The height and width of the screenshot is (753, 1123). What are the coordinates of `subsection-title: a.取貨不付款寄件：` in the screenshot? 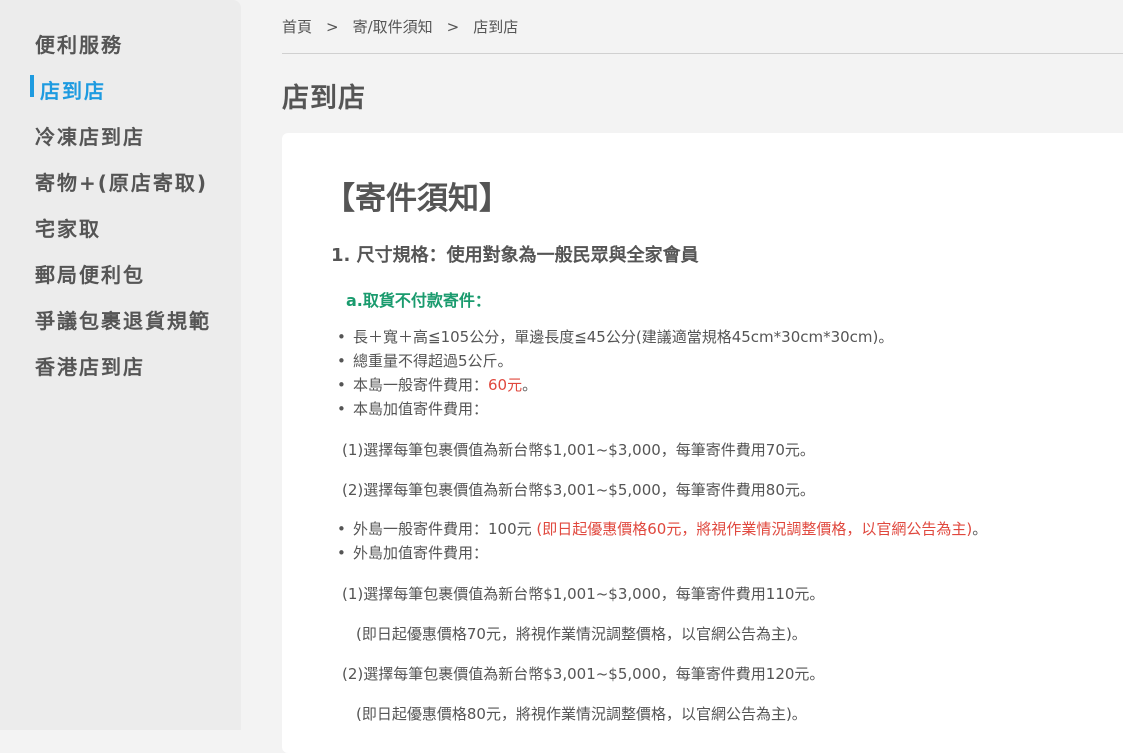 It's located at (418, 300).